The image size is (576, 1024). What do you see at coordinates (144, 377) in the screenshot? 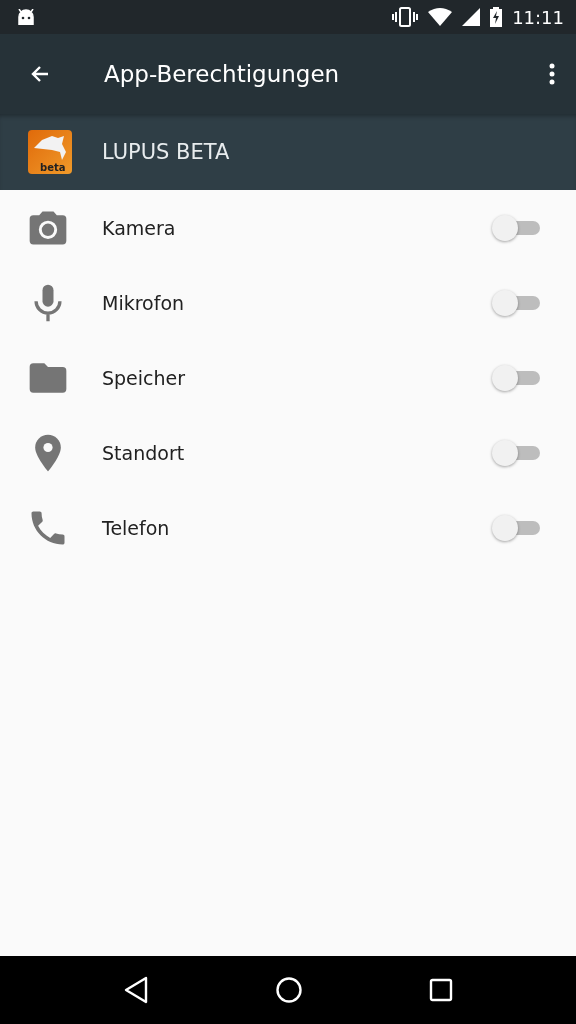
I see `permission-label: Speicher` at bounding box center [144, 377].